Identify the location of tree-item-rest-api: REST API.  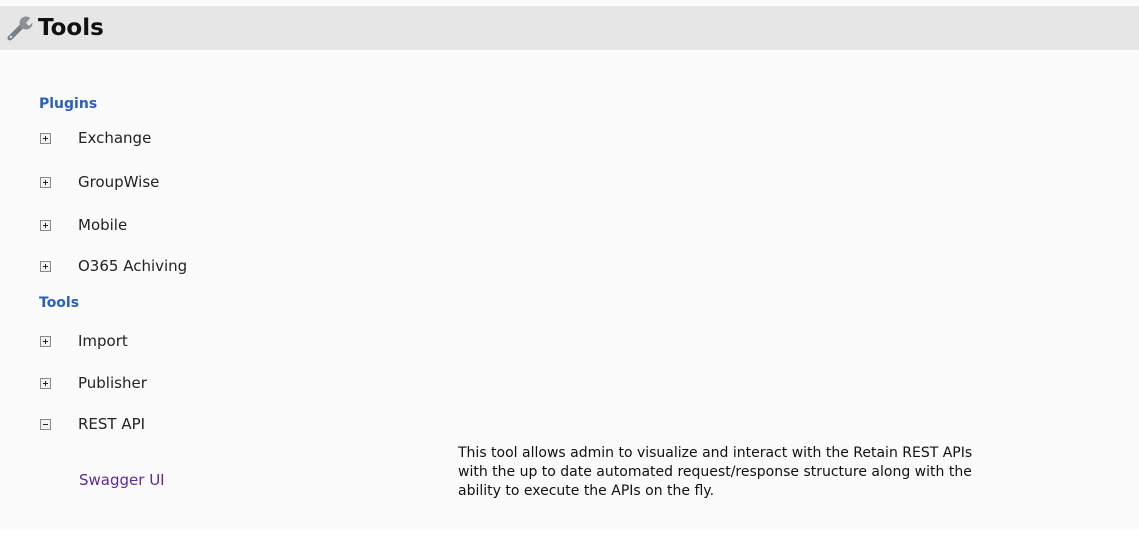
(190, 424).